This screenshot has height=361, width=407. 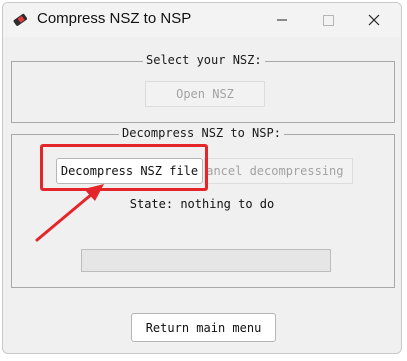 I want to click on window-title: Compress NSZ to NSP, so click(x=114, y=18).